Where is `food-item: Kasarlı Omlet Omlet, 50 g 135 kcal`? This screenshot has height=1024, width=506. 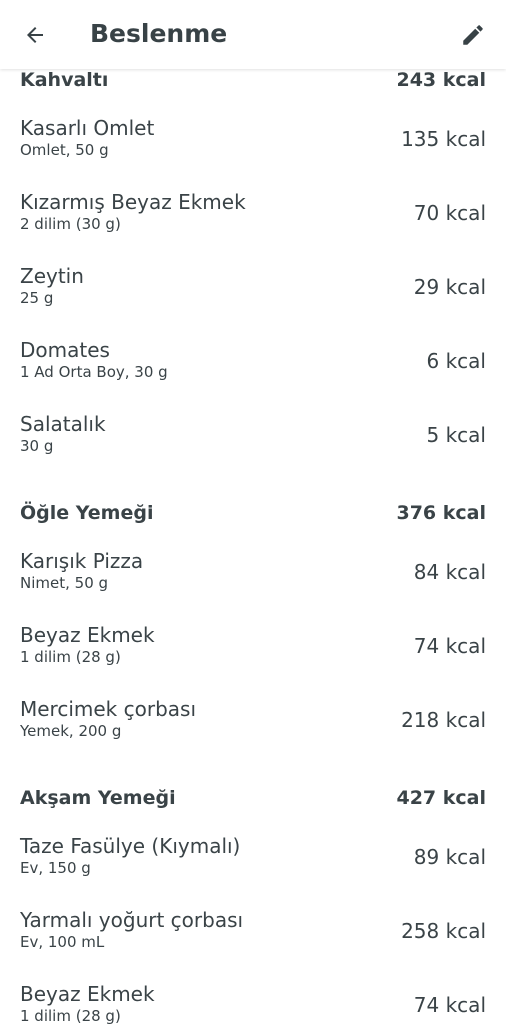
food-item: Kasarlı Omlet Omlet, 50 g 135 kcal is located at coordinates (253, 138).